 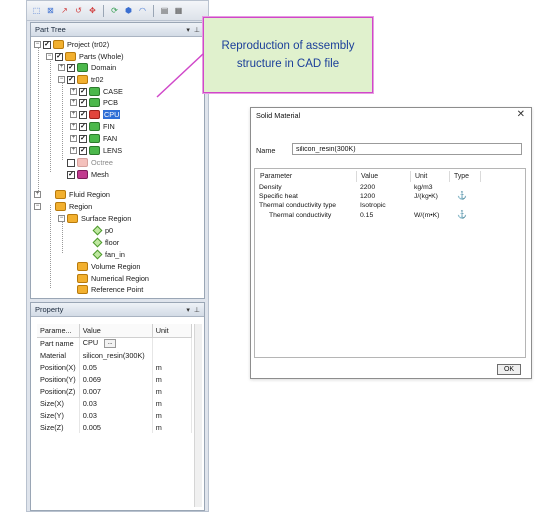 What do you see at coordinates (105, 242) in the screenshot?
I see `tree-item-floor: floor` at bounding box center [105, 242].